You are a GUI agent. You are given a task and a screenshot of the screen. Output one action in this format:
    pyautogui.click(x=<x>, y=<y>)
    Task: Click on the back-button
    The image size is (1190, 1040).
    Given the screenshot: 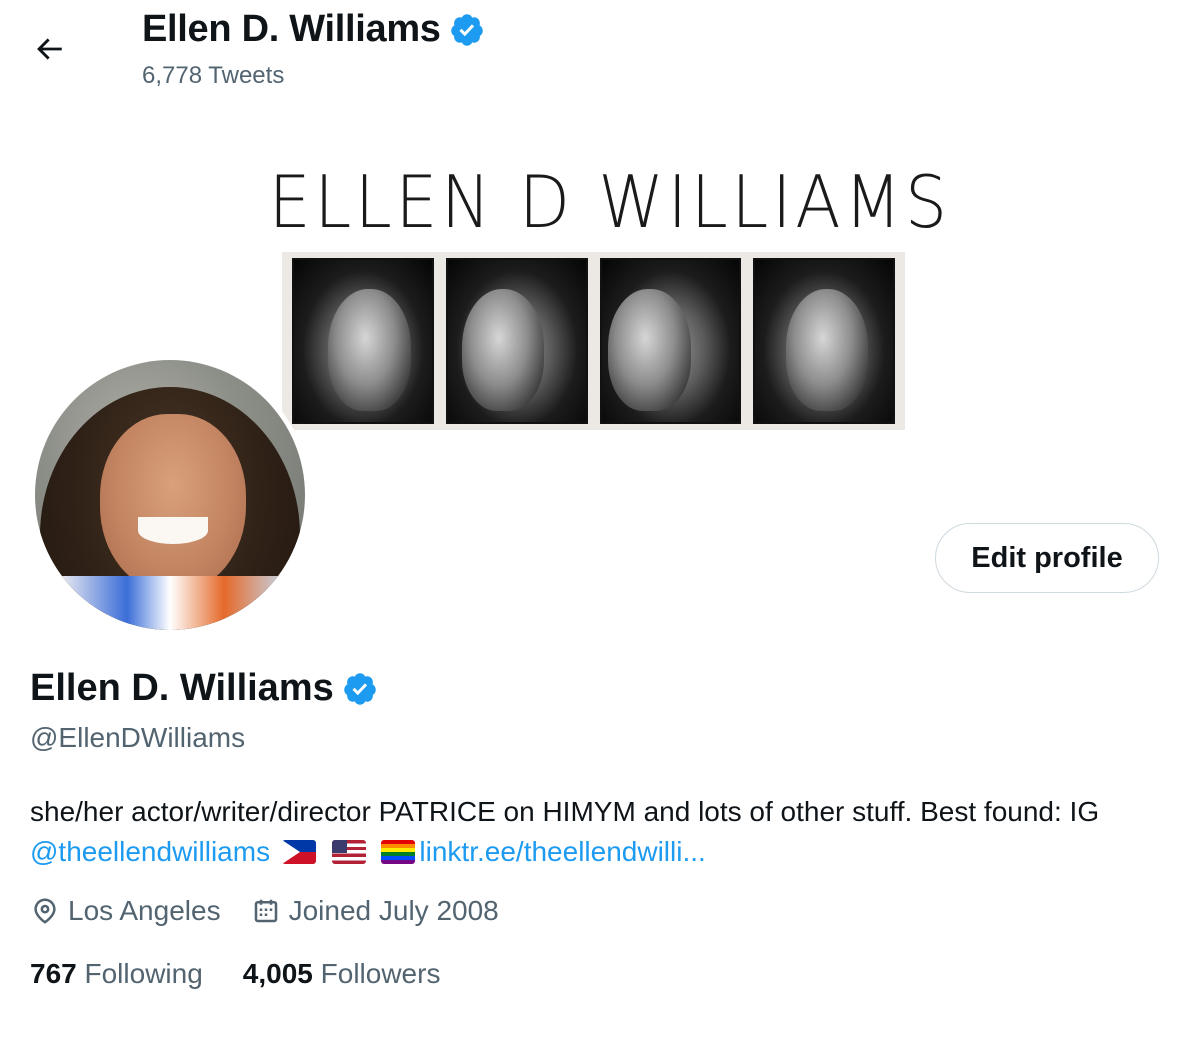 What is the action you would take?
    pyautogui.click(x=49, y=49)
    